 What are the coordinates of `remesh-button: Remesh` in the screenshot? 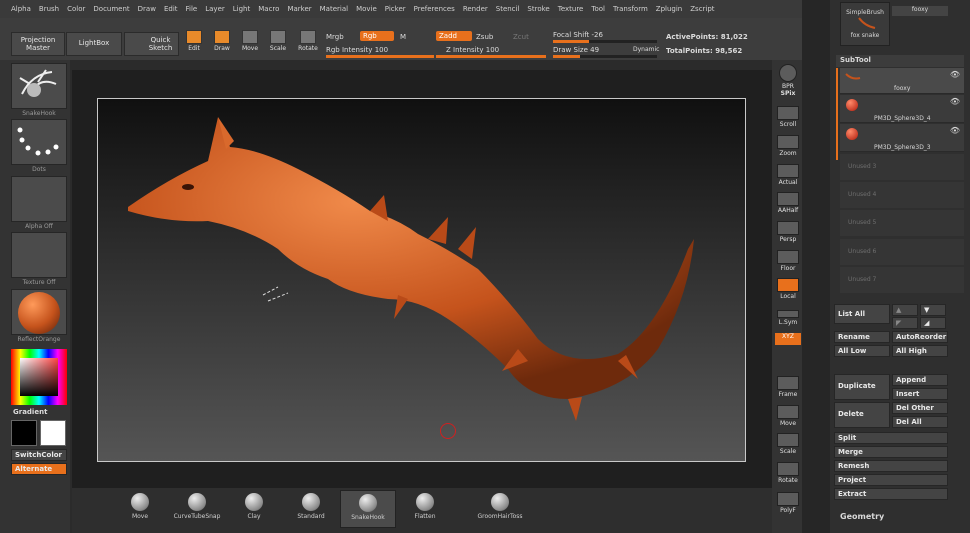 It's located at (891, 466).